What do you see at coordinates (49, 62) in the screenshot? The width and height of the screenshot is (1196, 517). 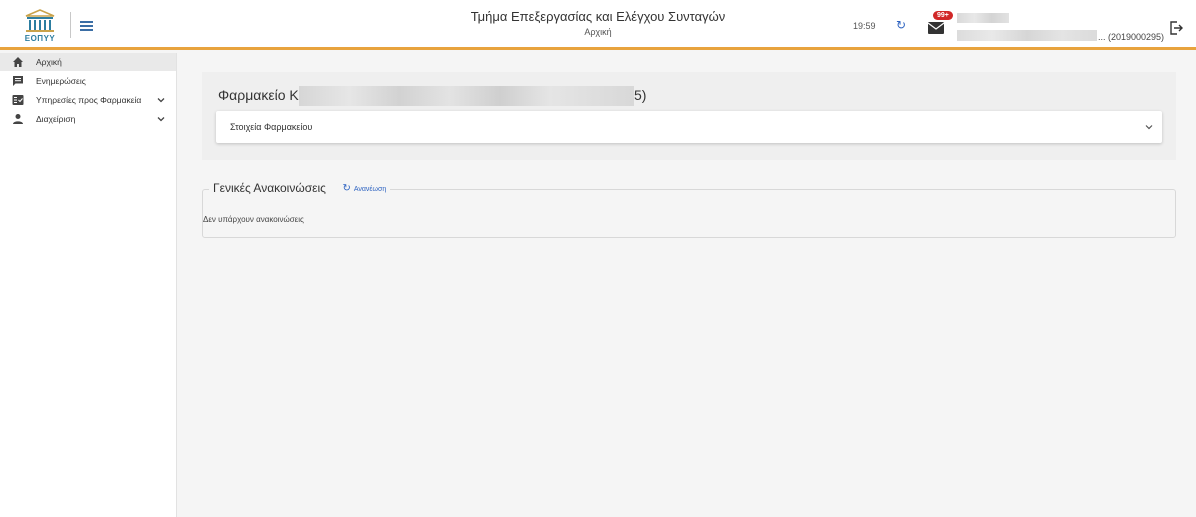 I see `sidebar-item-label: Αρχική` at bounding box center [49, 62].